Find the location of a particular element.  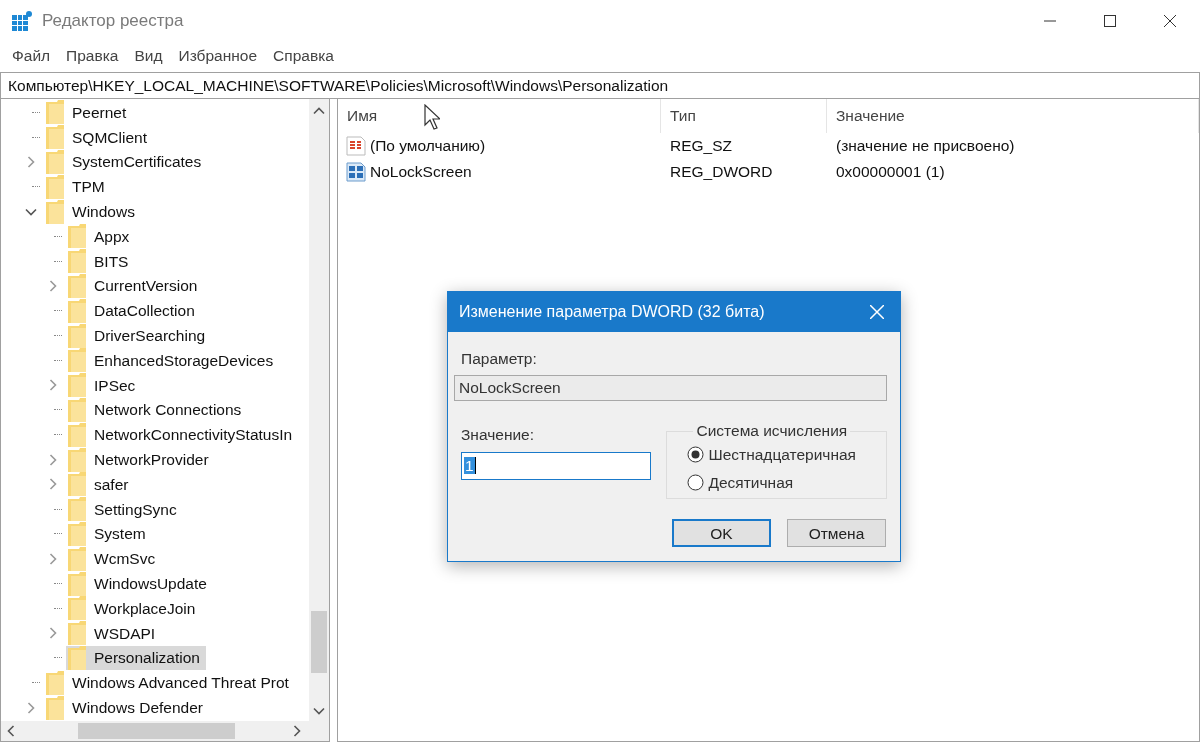

tree-item: SettingSync is located at coordinates (124, 509).